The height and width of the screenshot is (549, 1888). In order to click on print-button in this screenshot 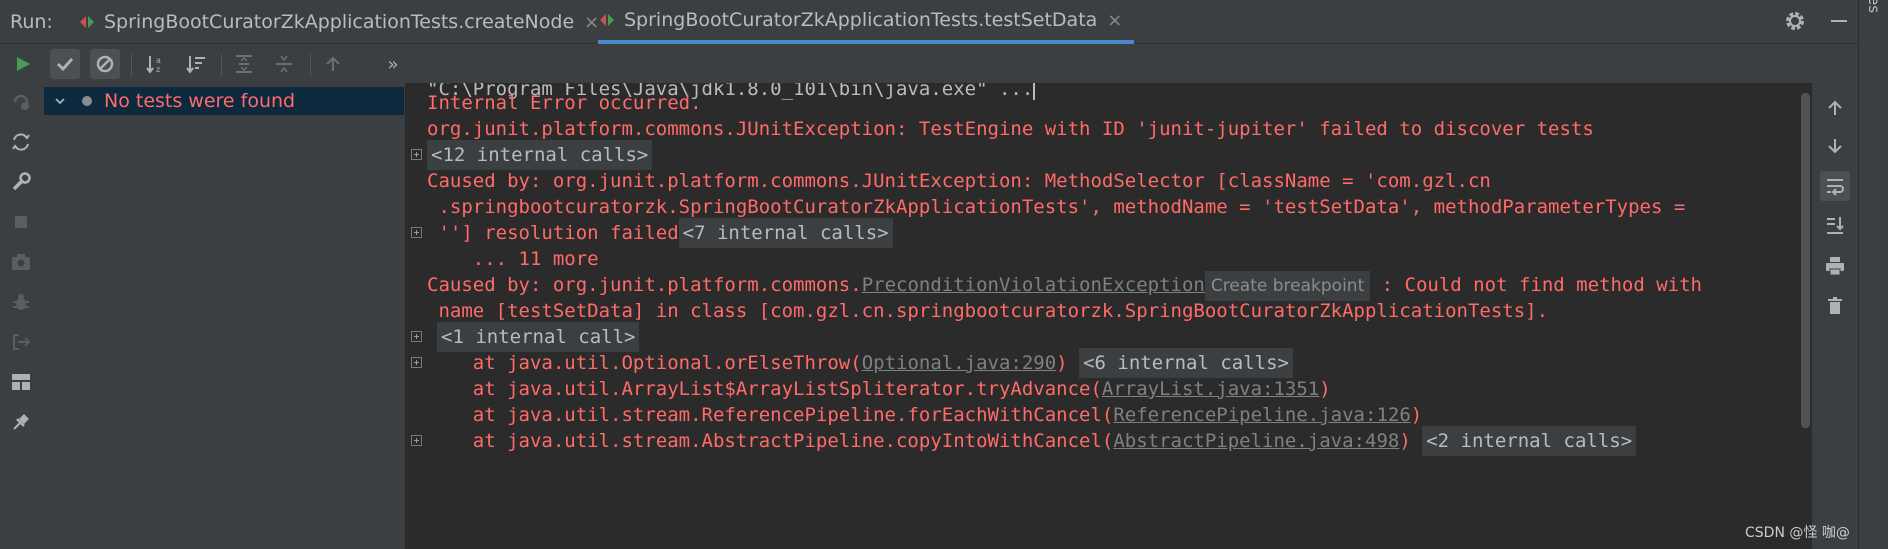, I will do `click(1835, 266)`.